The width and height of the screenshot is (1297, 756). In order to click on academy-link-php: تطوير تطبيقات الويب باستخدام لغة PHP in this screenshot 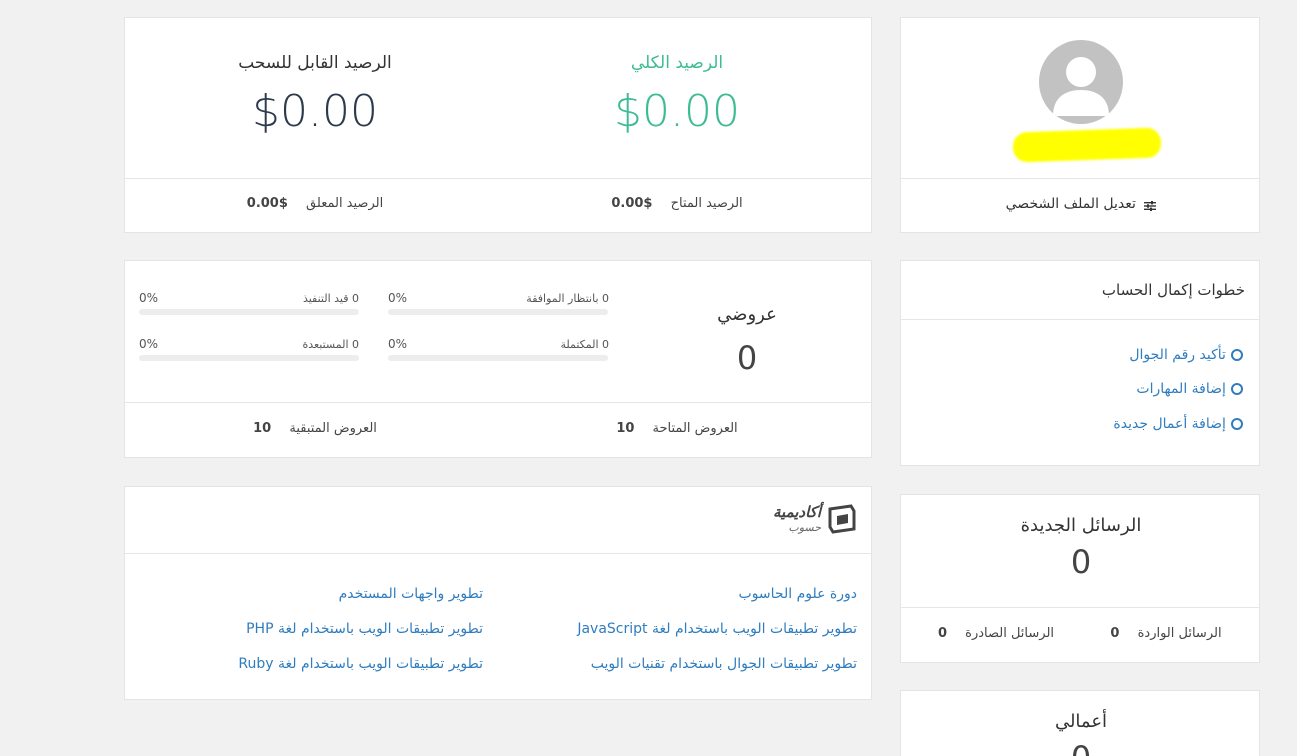, I will do `click(364, 627)`.